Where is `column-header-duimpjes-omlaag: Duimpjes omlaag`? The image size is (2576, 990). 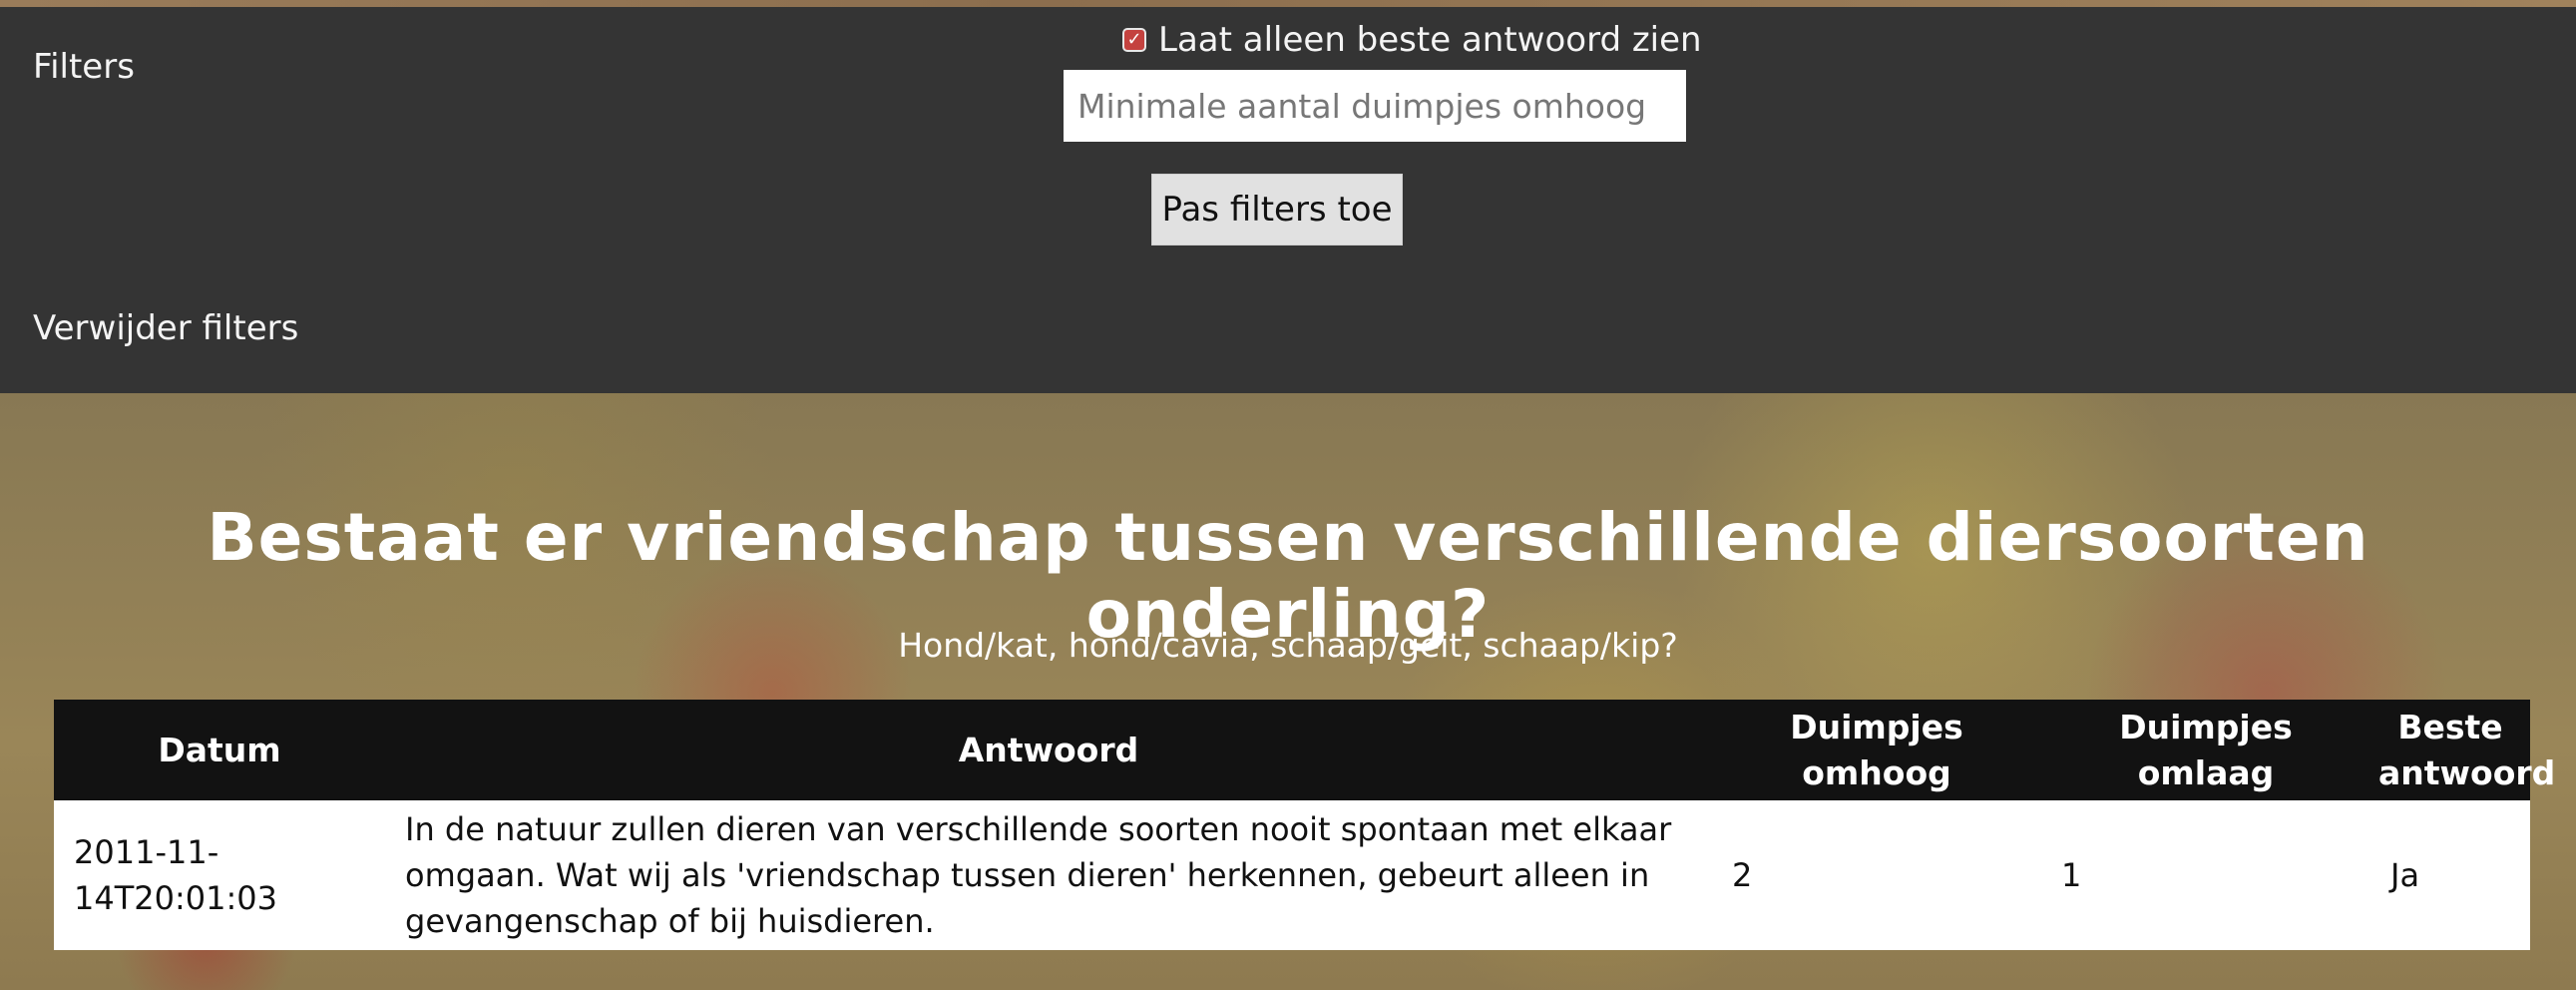
column-header-duimpjes-omlaag: Duimpjes omlaag is located at coordinates (2205, 750).